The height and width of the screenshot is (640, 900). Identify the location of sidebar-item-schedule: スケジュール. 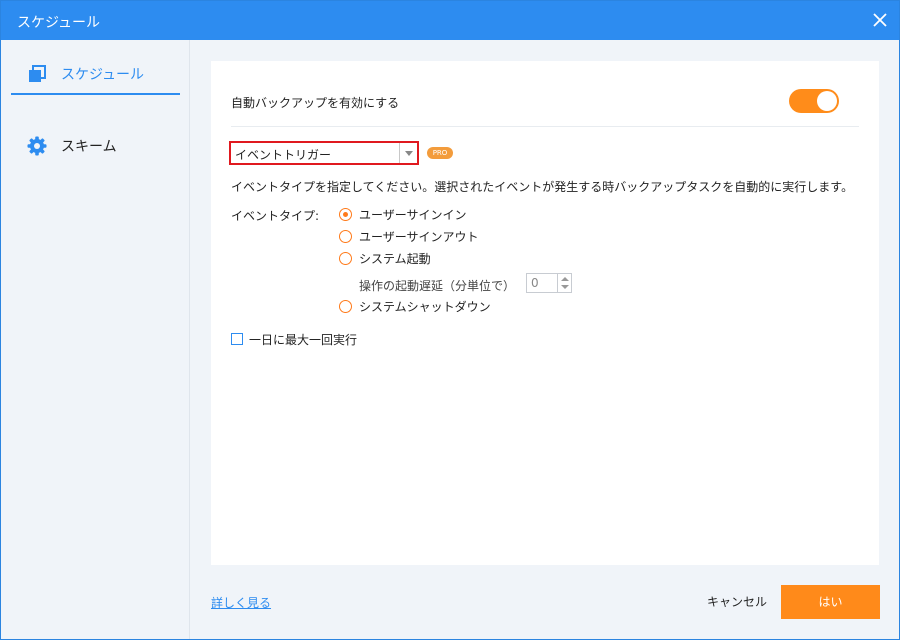
(95, 75).